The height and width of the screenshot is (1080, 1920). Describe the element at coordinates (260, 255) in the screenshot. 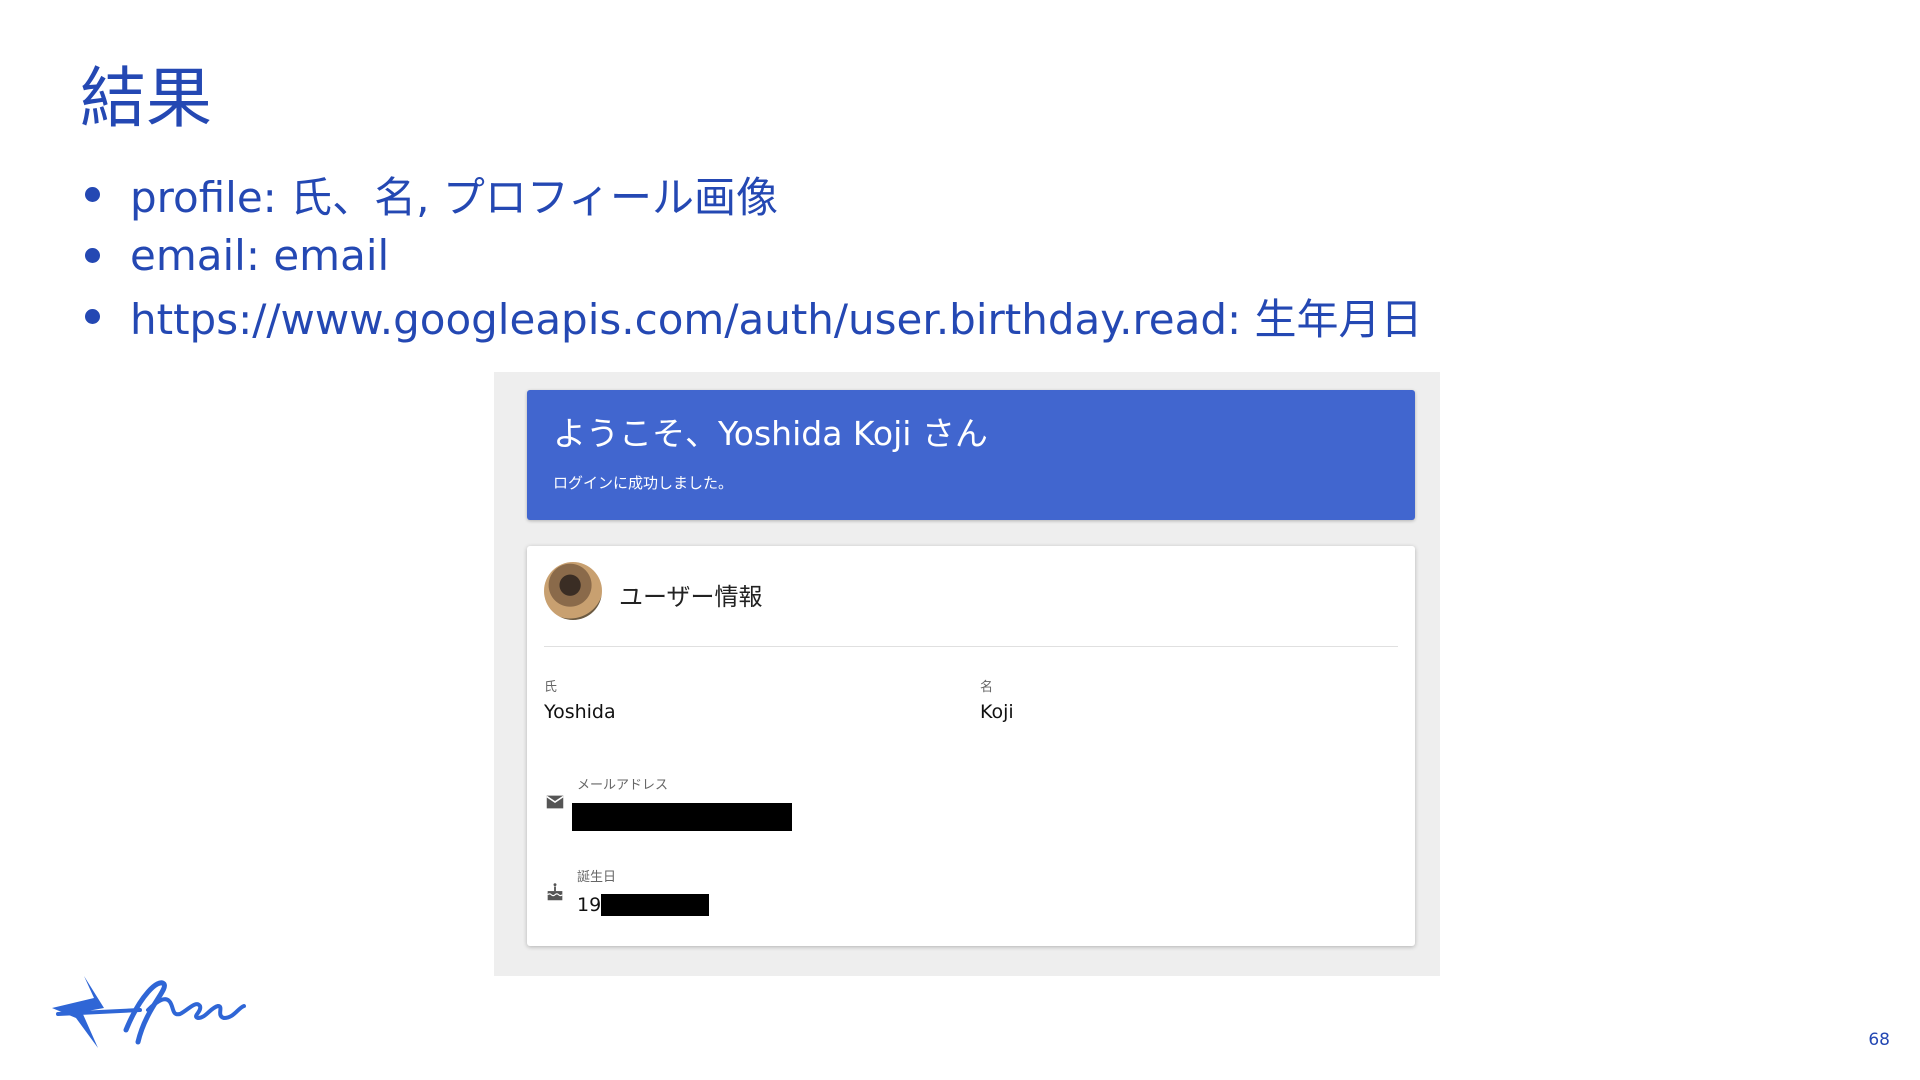

I see `bullet-text: email` at that location.